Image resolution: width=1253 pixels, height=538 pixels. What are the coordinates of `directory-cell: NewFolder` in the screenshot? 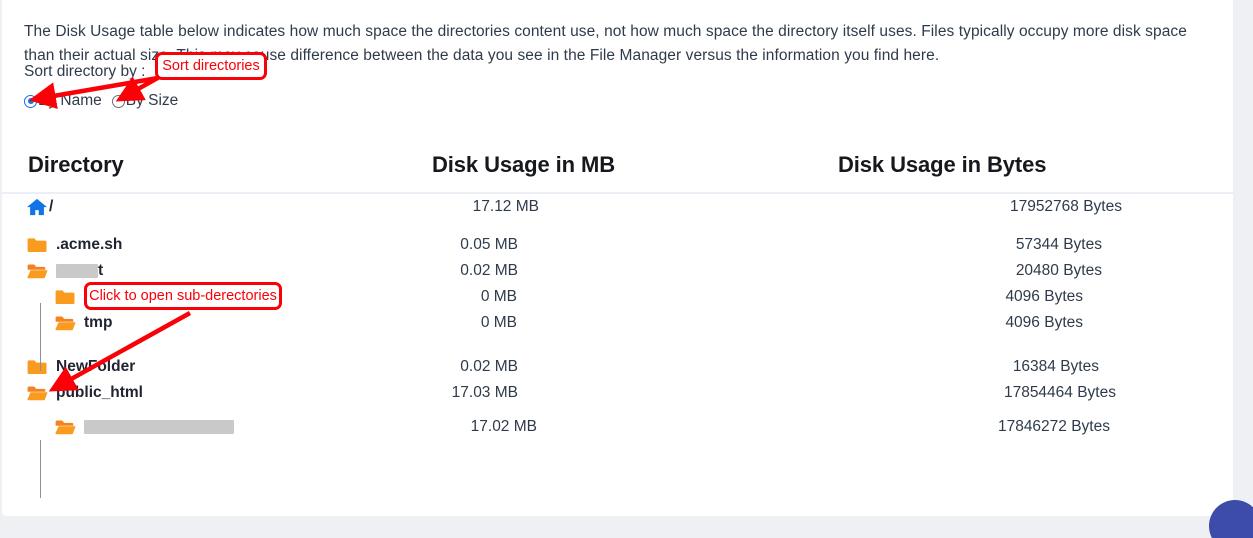 It's located at (80, 367).